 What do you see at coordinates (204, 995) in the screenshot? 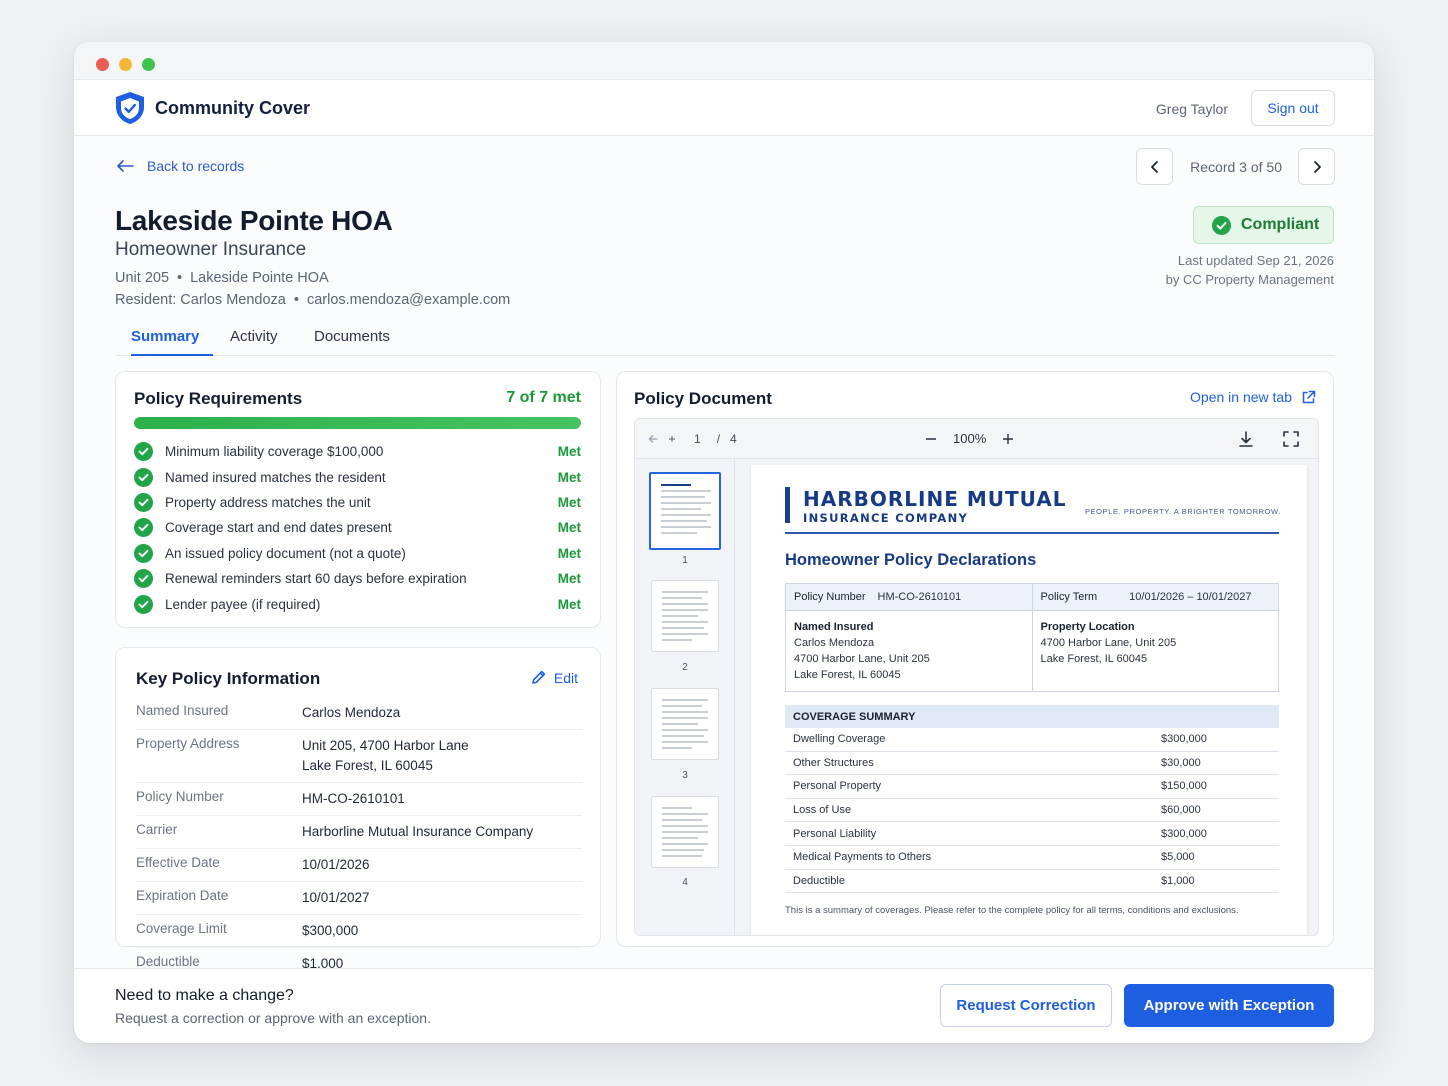
I see `footer-title: Need to make a change?` at bounding box center [204, 995].